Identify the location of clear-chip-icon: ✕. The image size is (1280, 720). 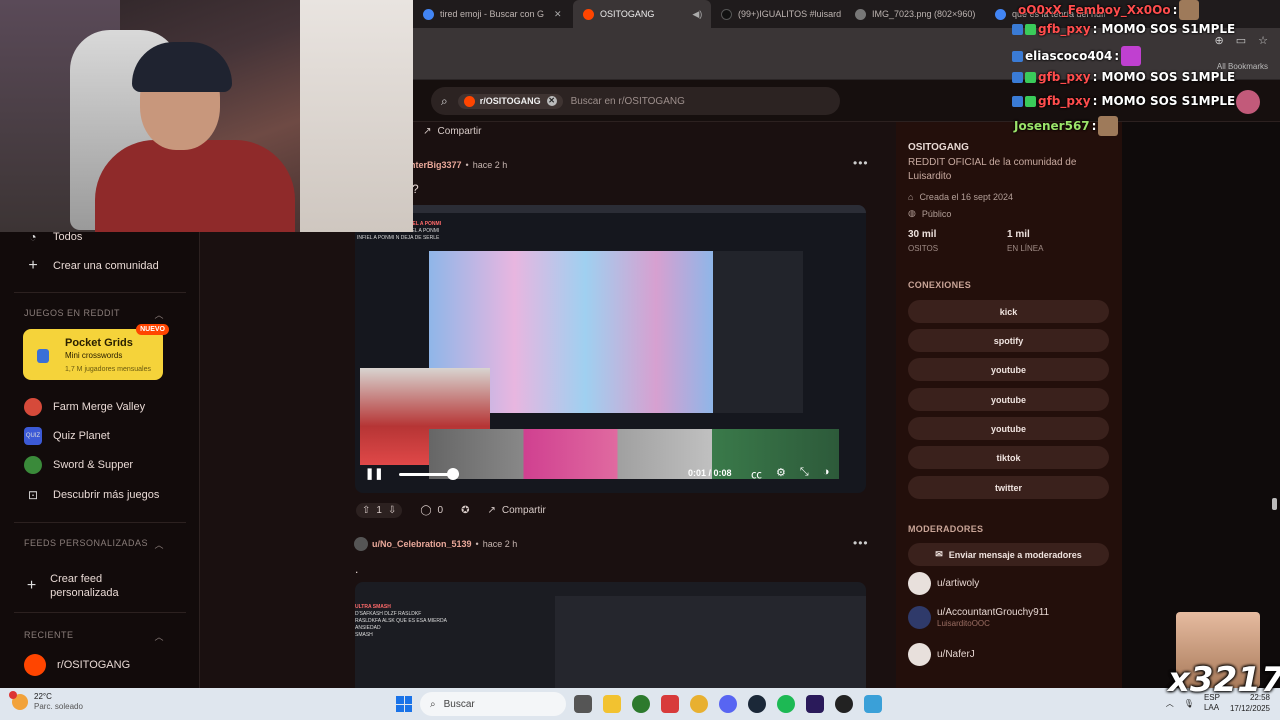
(551, 101).